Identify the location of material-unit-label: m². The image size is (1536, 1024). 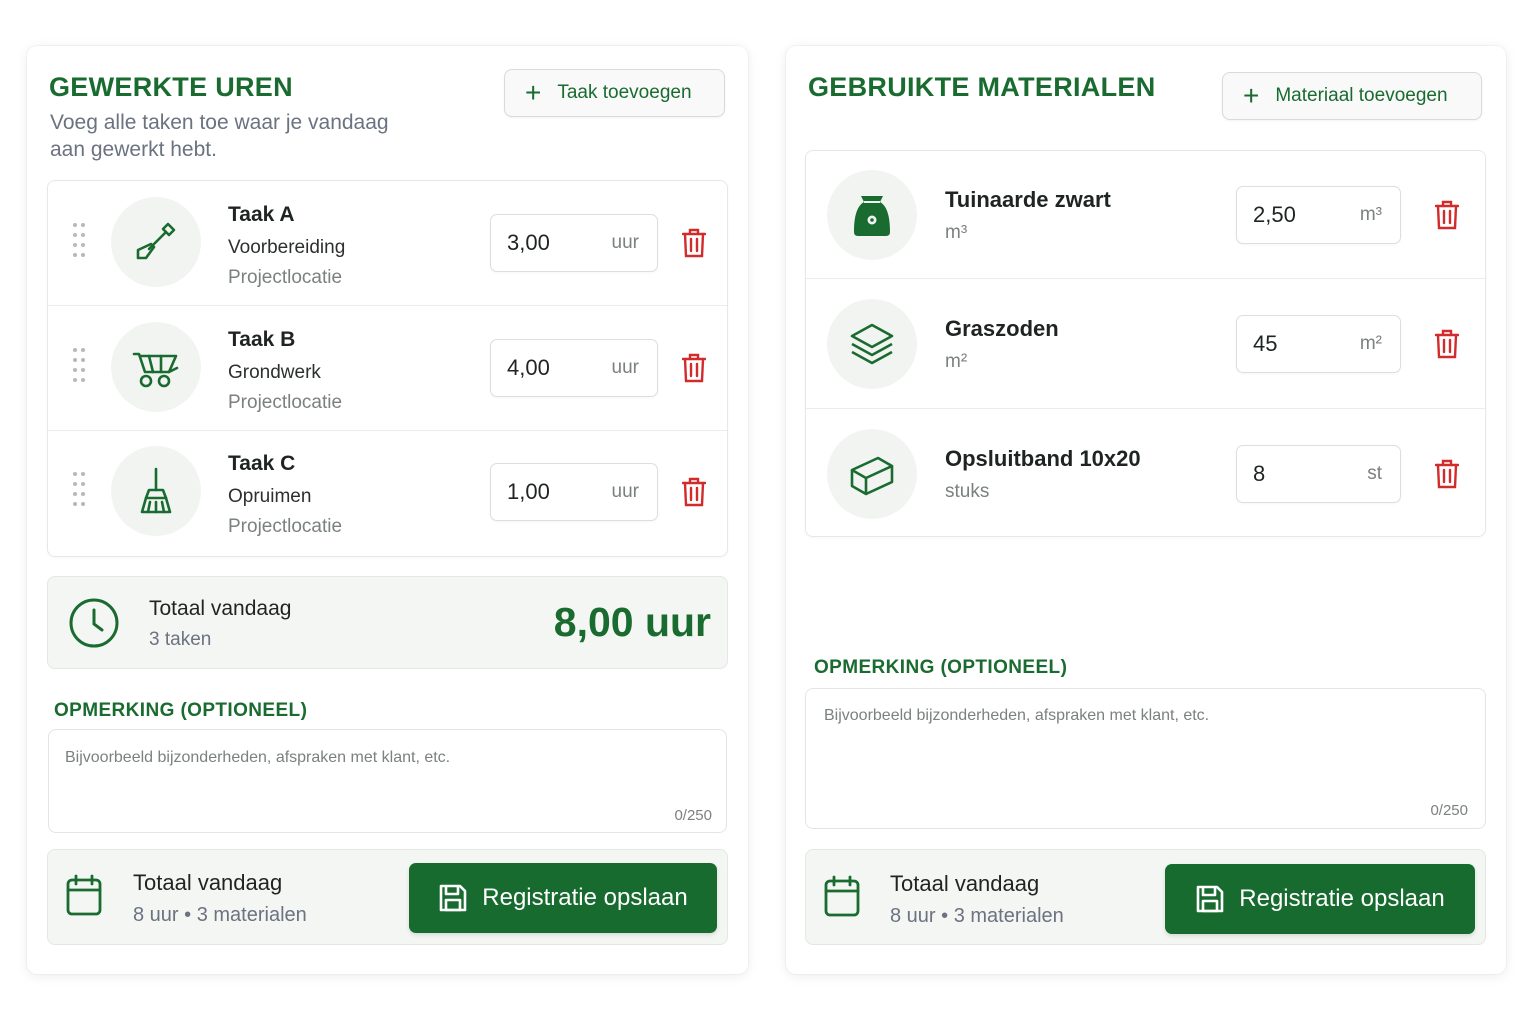
(956, 361).